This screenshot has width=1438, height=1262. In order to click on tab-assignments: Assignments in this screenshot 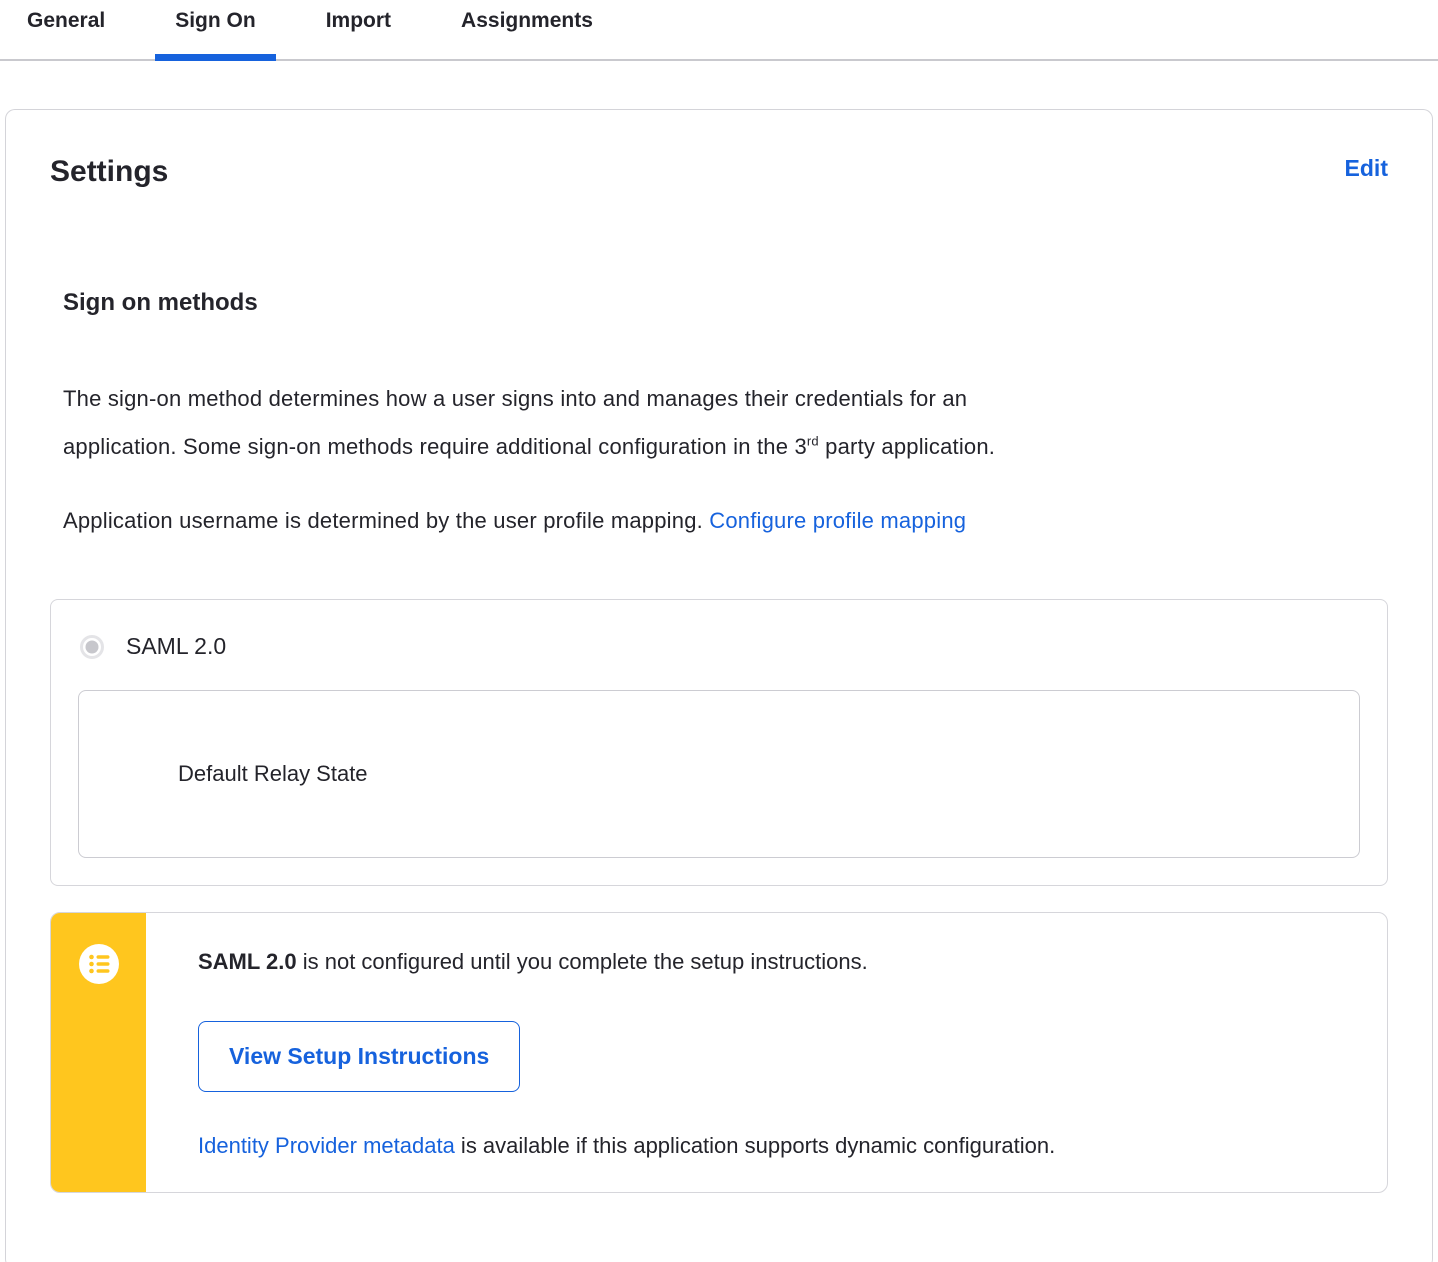, I will do `click(527, 34)`.